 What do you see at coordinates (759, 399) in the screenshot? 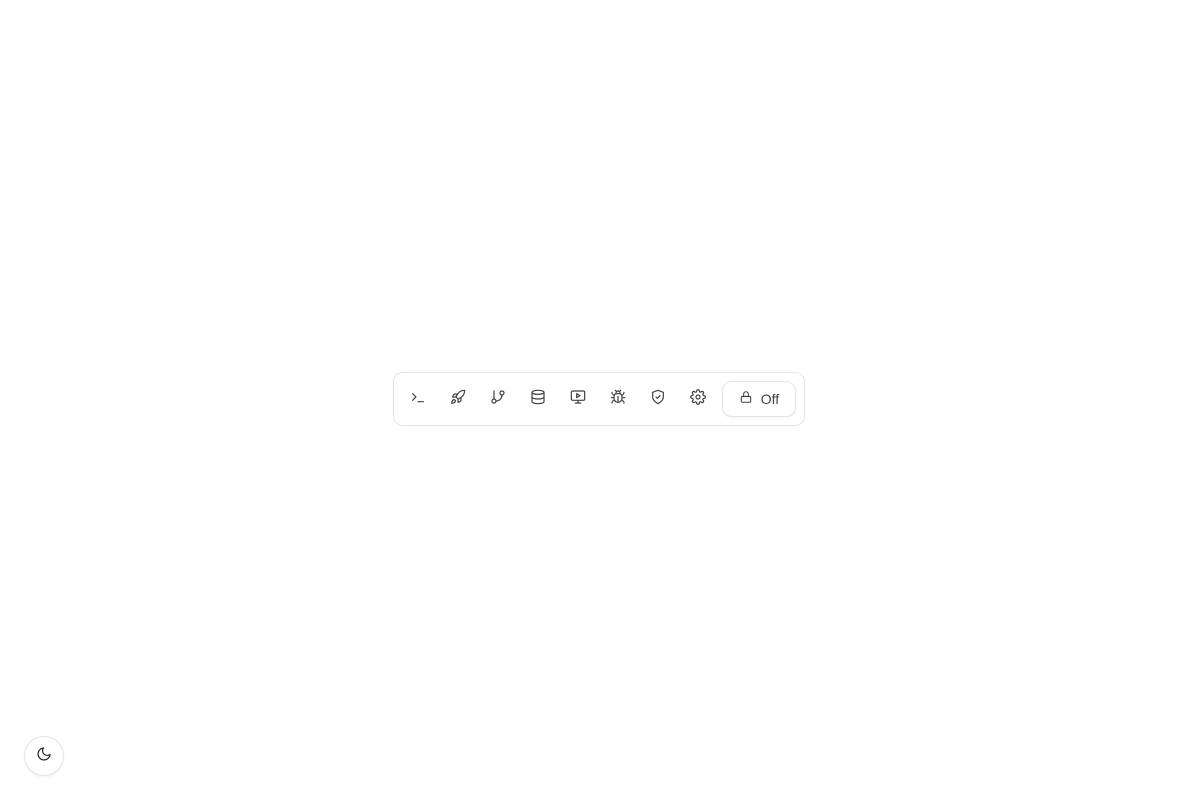
I see `lock-toggle-button: Off` at bounding box center [759, 399].